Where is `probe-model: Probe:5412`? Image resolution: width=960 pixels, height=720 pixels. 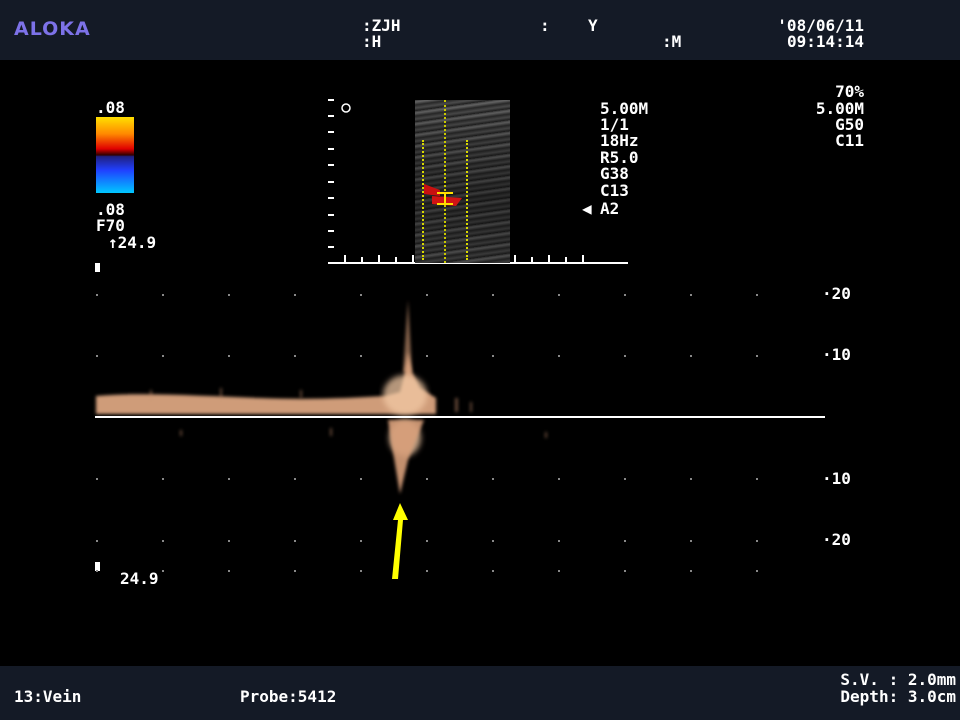
probe-model: Probe:5412 is located at coordinates (288, 696).